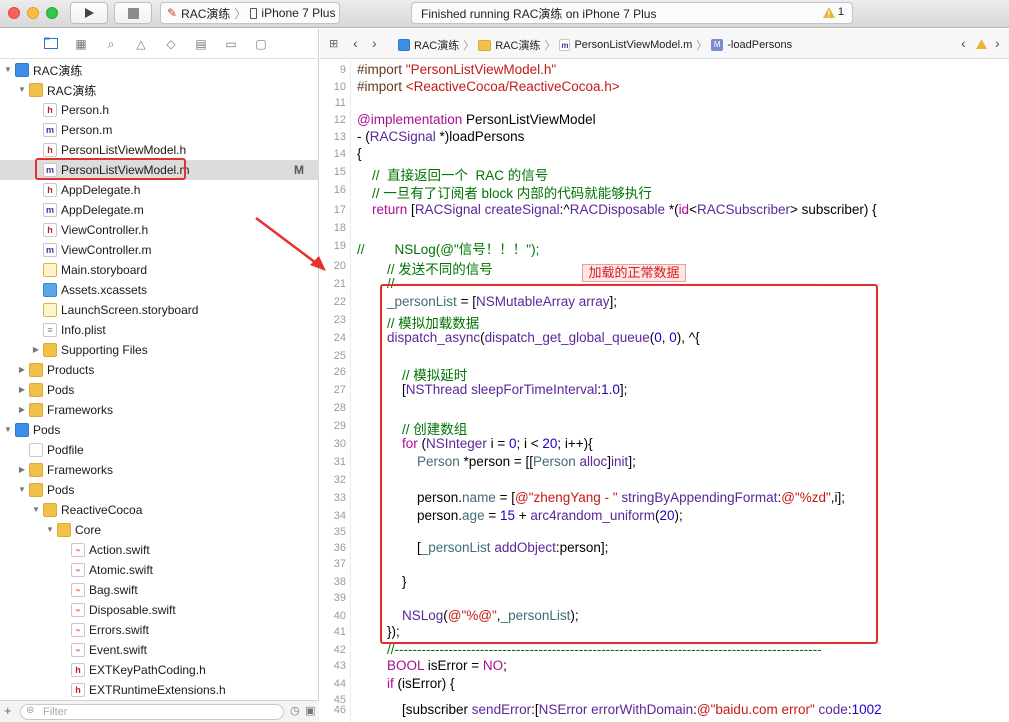 The height and width of the screenshot is (722, 1009). I want to click on code-line: {, so click(359, 153).